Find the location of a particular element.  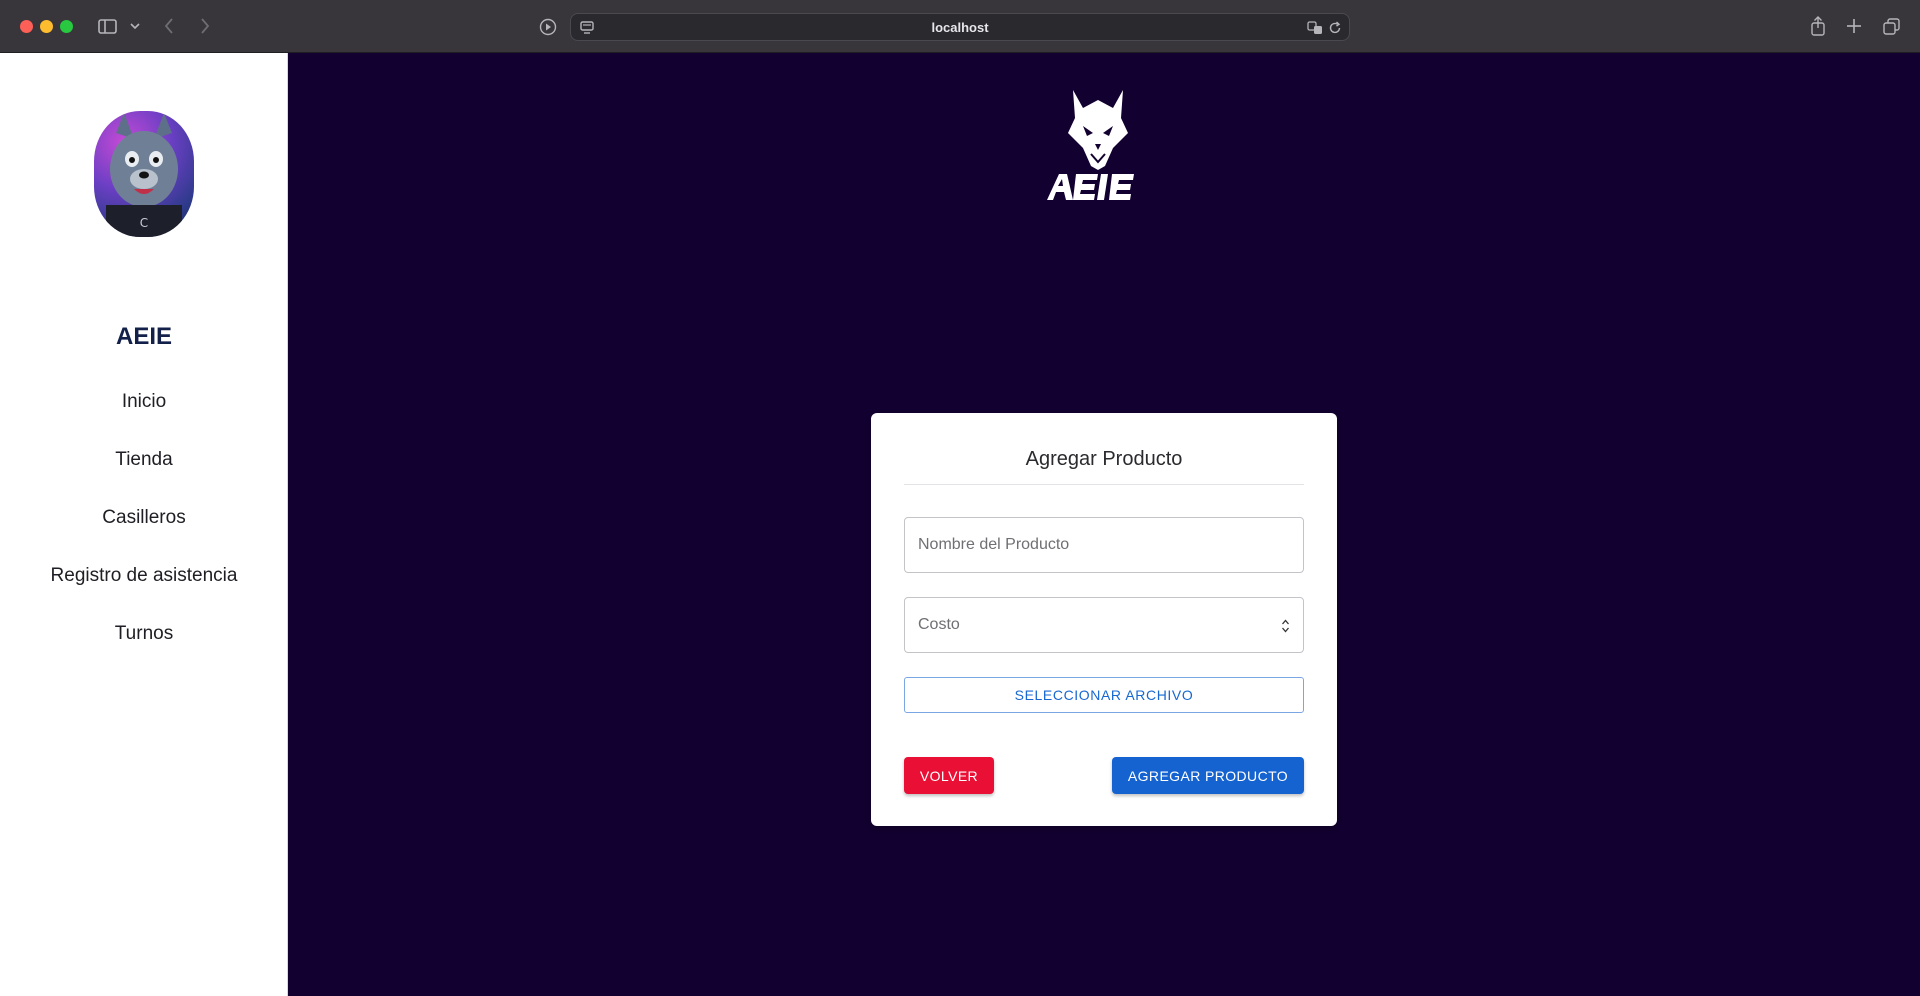

url-text: localhost is located at coordinates (960, 27).